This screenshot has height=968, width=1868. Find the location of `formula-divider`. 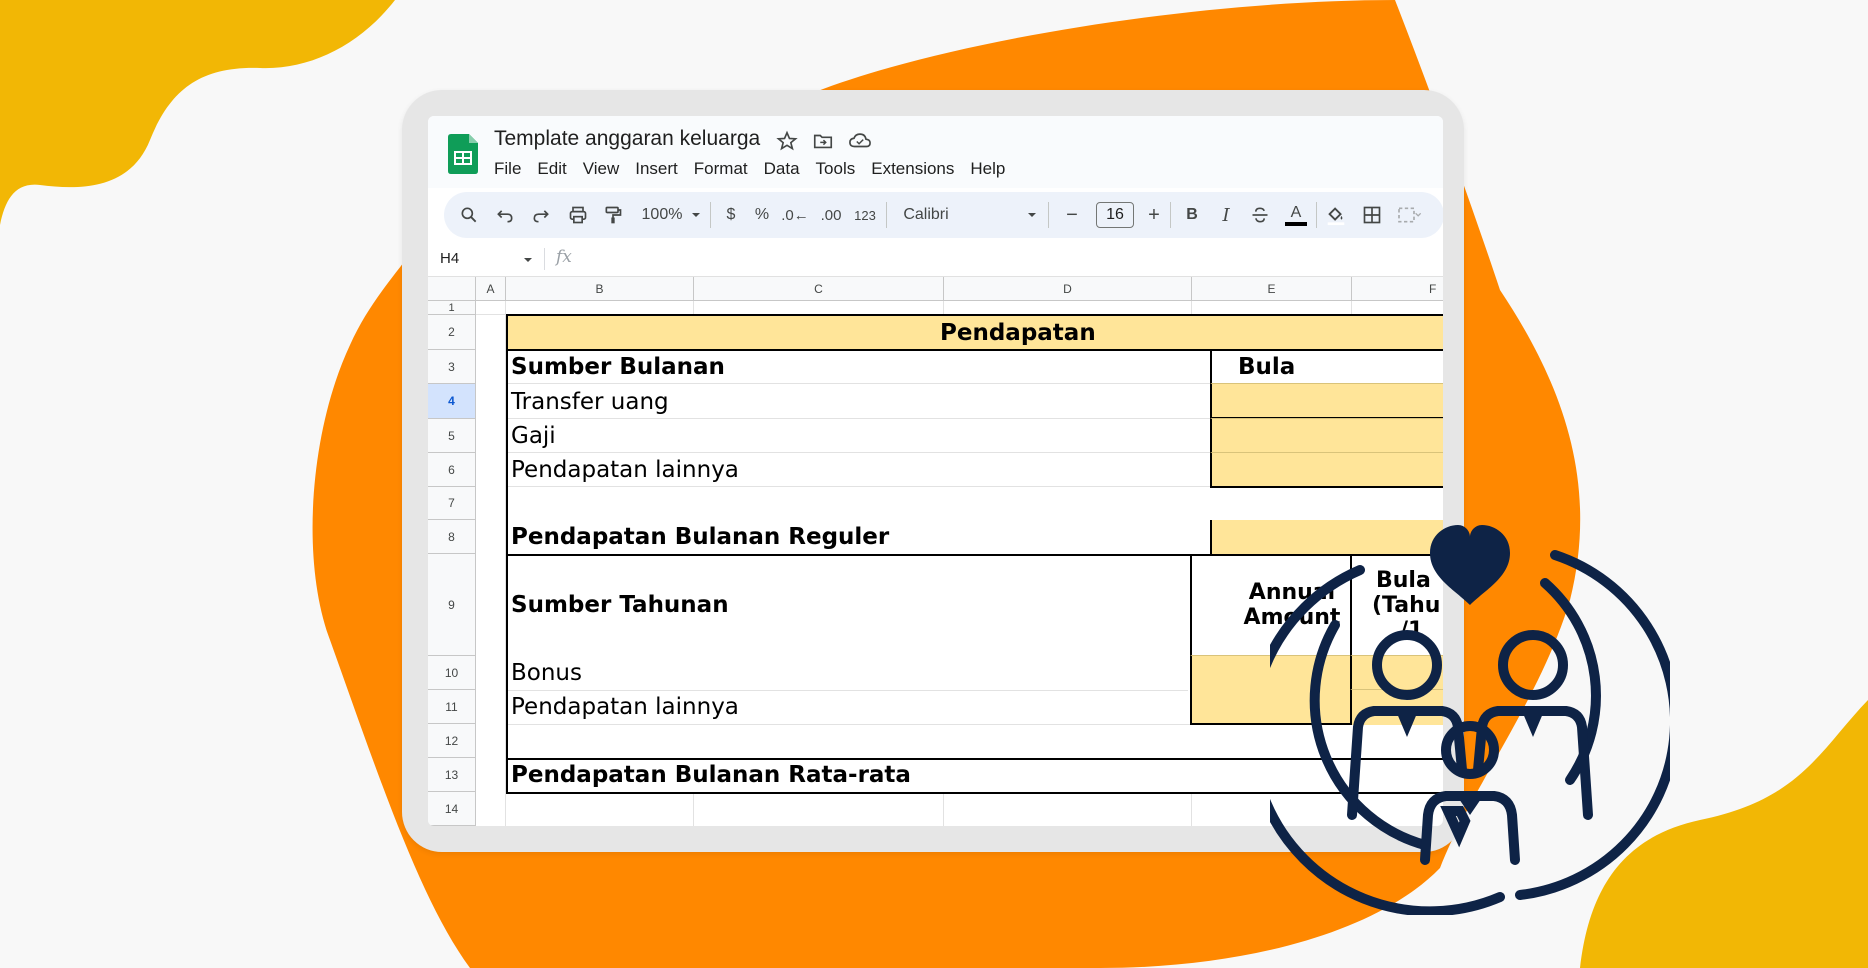

formula-divider is located at coordinates (544, 259).